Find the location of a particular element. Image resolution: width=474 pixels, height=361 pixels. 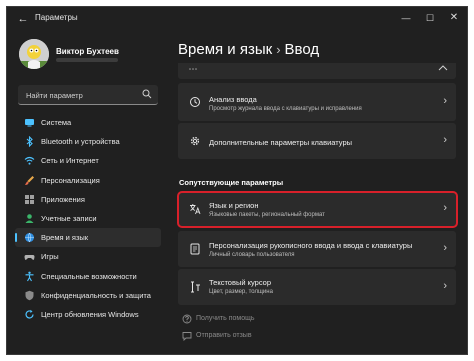

card-description: Личный словарь пользователя is located at coordinates (252, 255).